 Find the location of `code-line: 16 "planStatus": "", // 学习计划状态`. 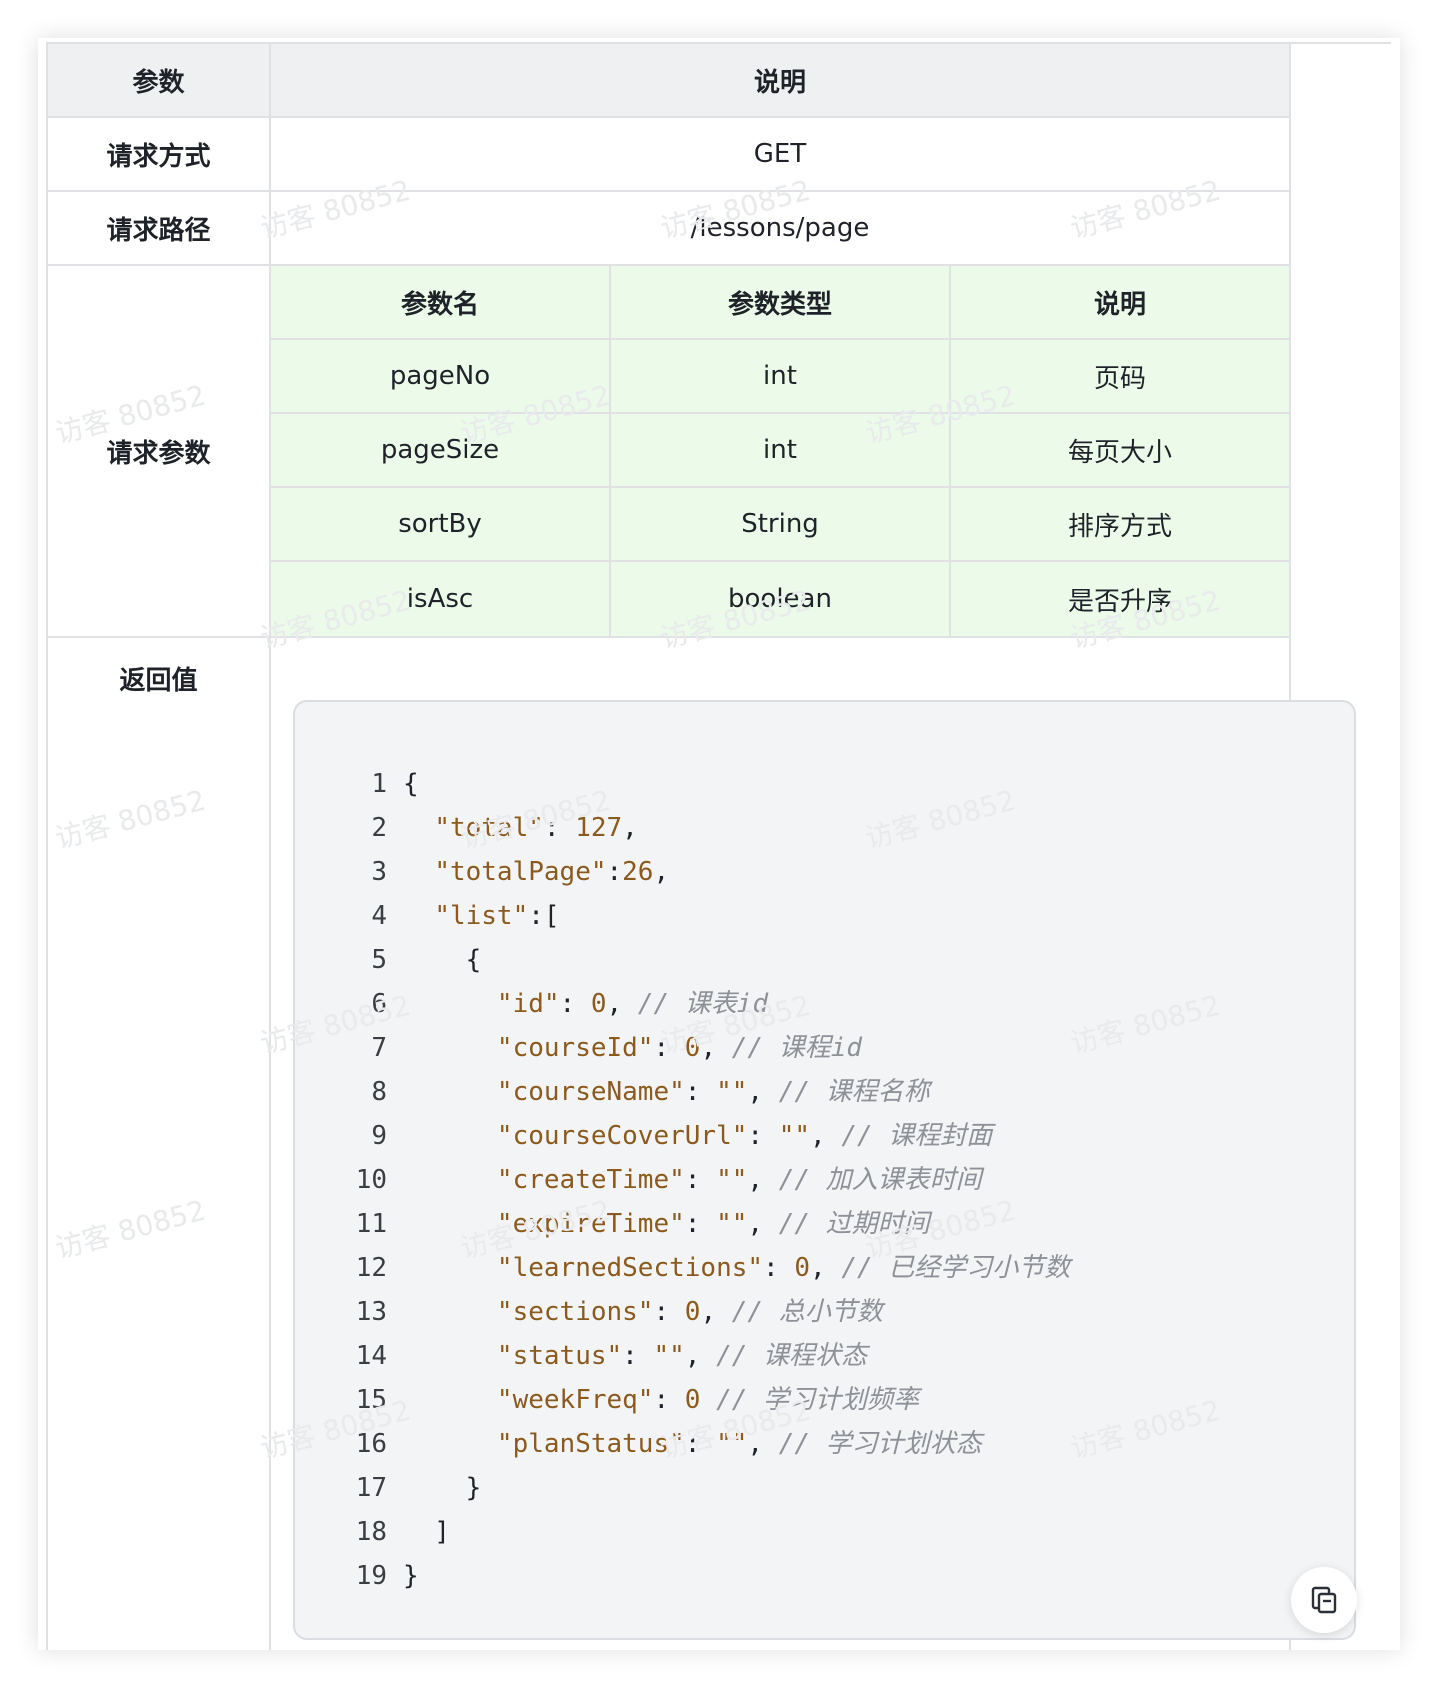

code-line: 16 "planStatus": "", // 学习计划状态 is located at coordinates (692, 1444).